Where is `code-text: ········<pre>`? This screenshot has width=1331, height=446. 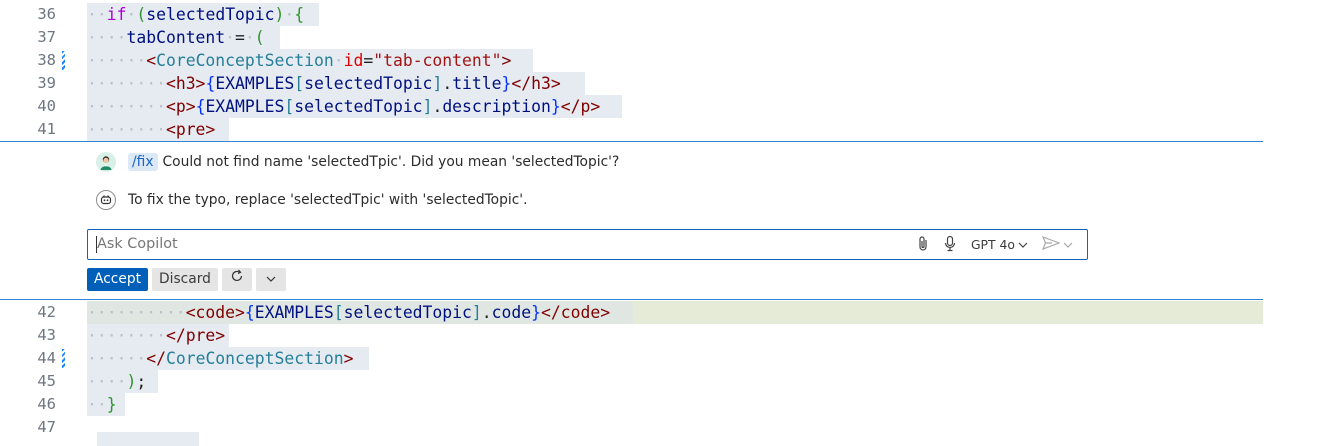 code-text: ········<pre> is located at coordinates (151, 129).